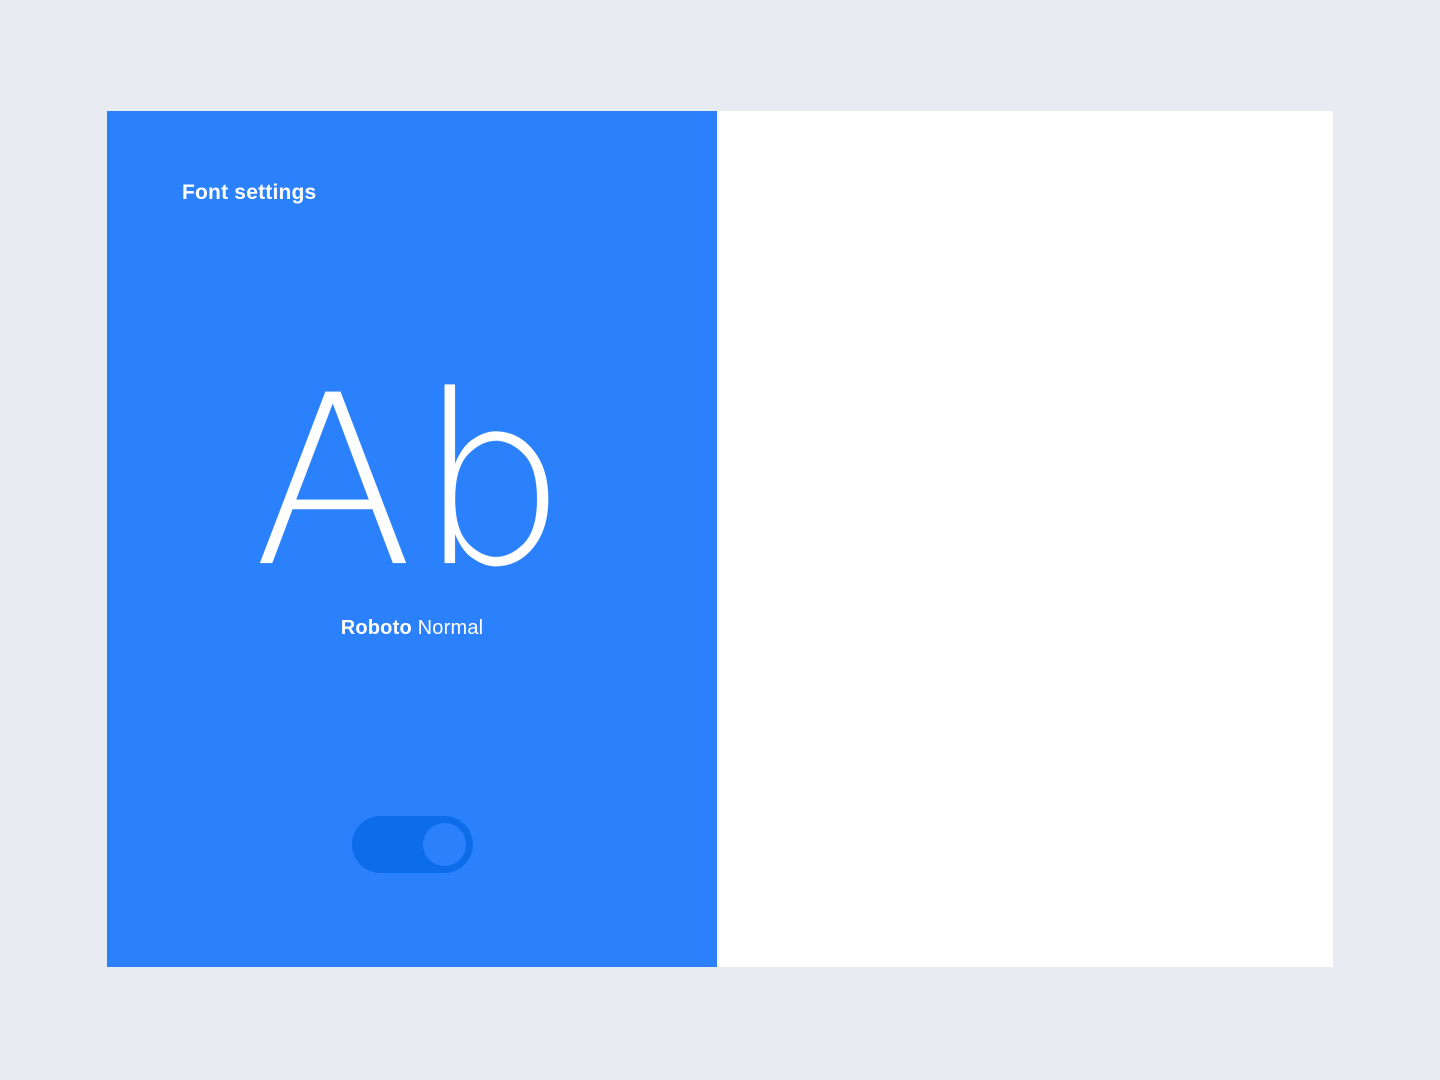  I want to click on caption-font-style: Normal, so click(450, 628).